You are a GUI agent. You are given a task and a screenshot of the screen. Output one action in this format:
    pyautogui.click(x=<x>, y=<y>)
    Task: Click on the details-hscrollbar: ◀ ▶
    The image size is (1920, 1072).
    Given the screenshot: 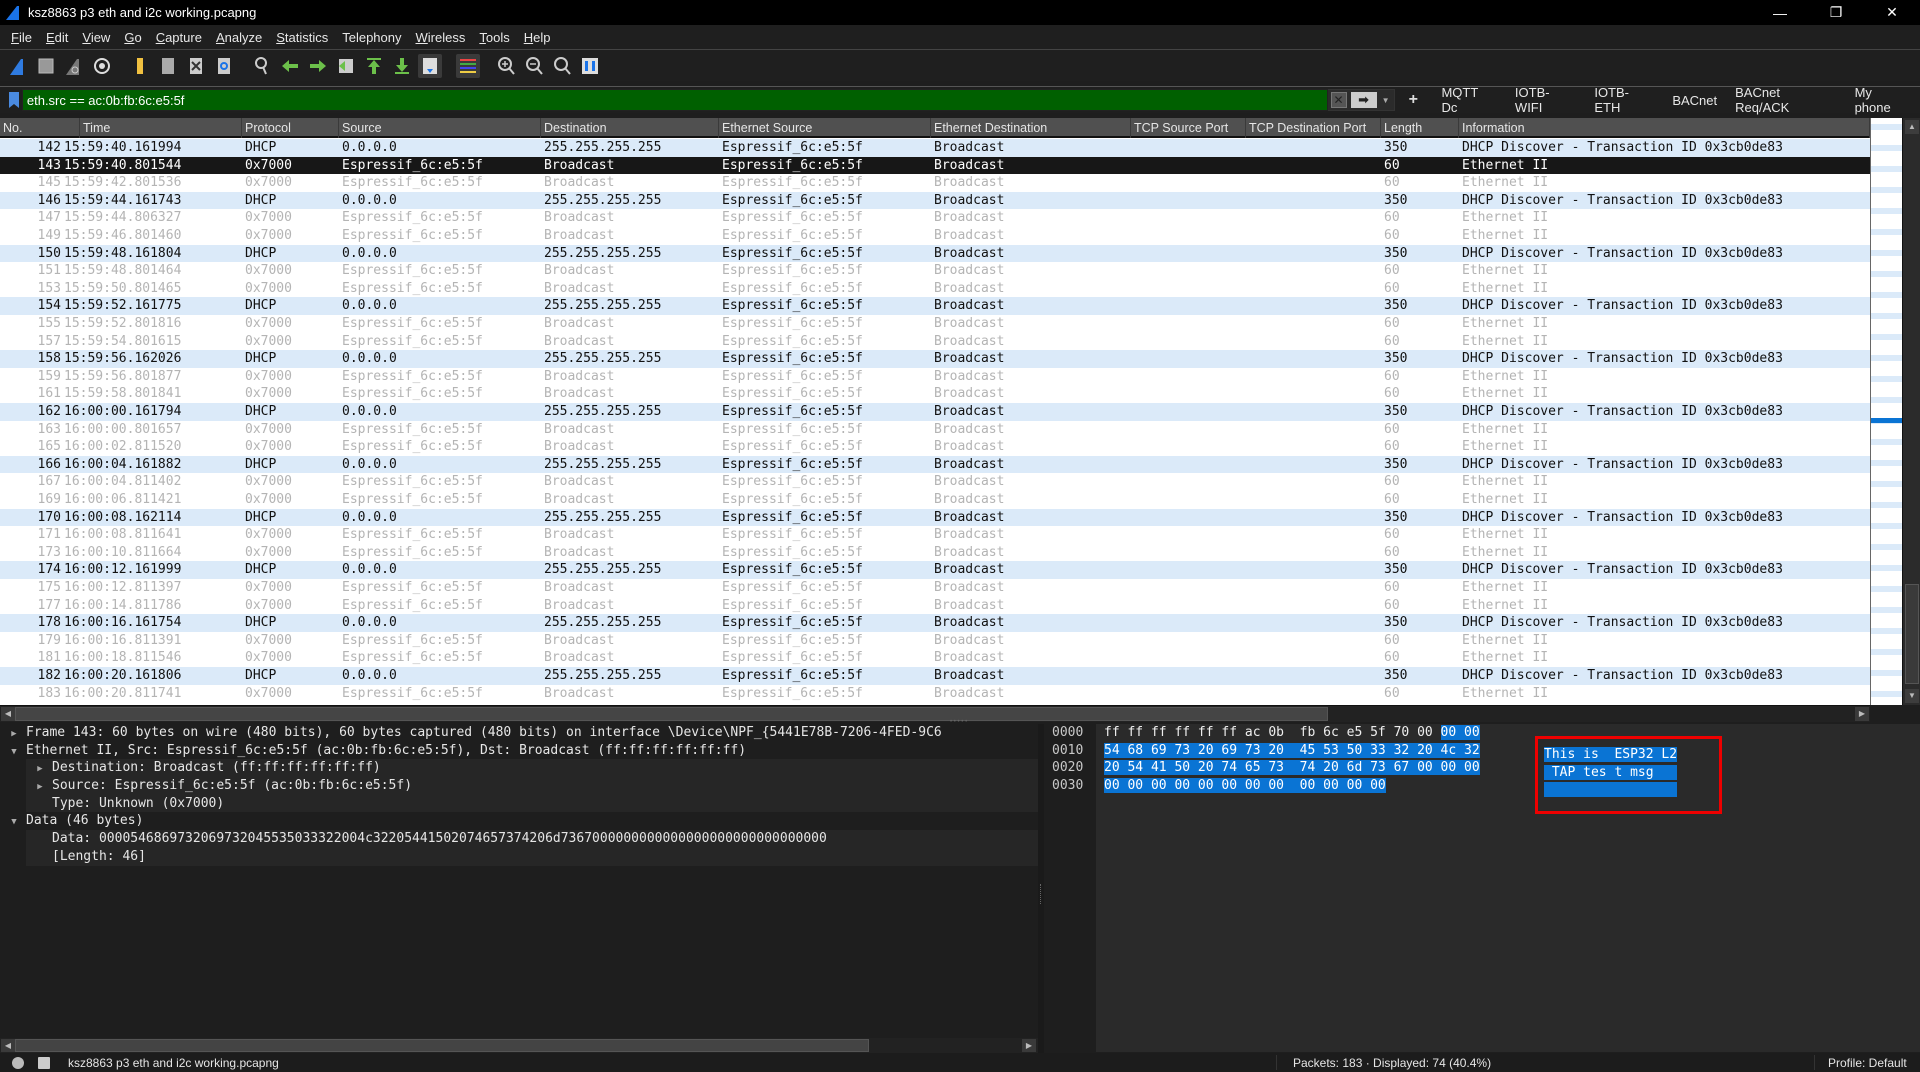 What is the action you would take?
    pyautogui.click(x=519, y=1045)
    